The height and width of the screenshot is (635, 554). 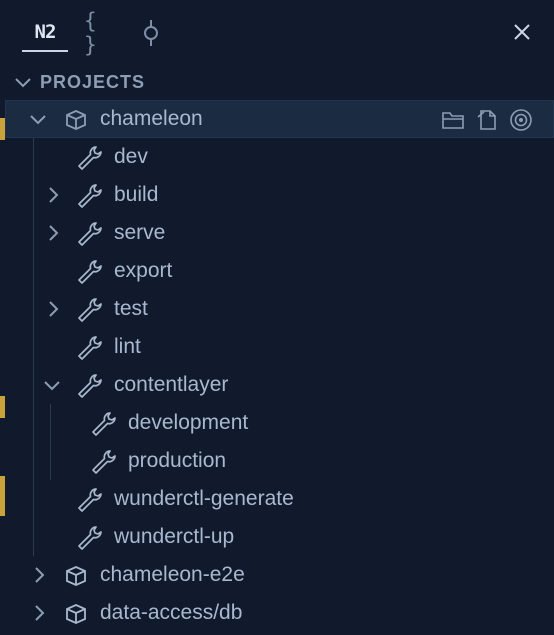 I want to click on target-label: build, so click(x=136, y=194).